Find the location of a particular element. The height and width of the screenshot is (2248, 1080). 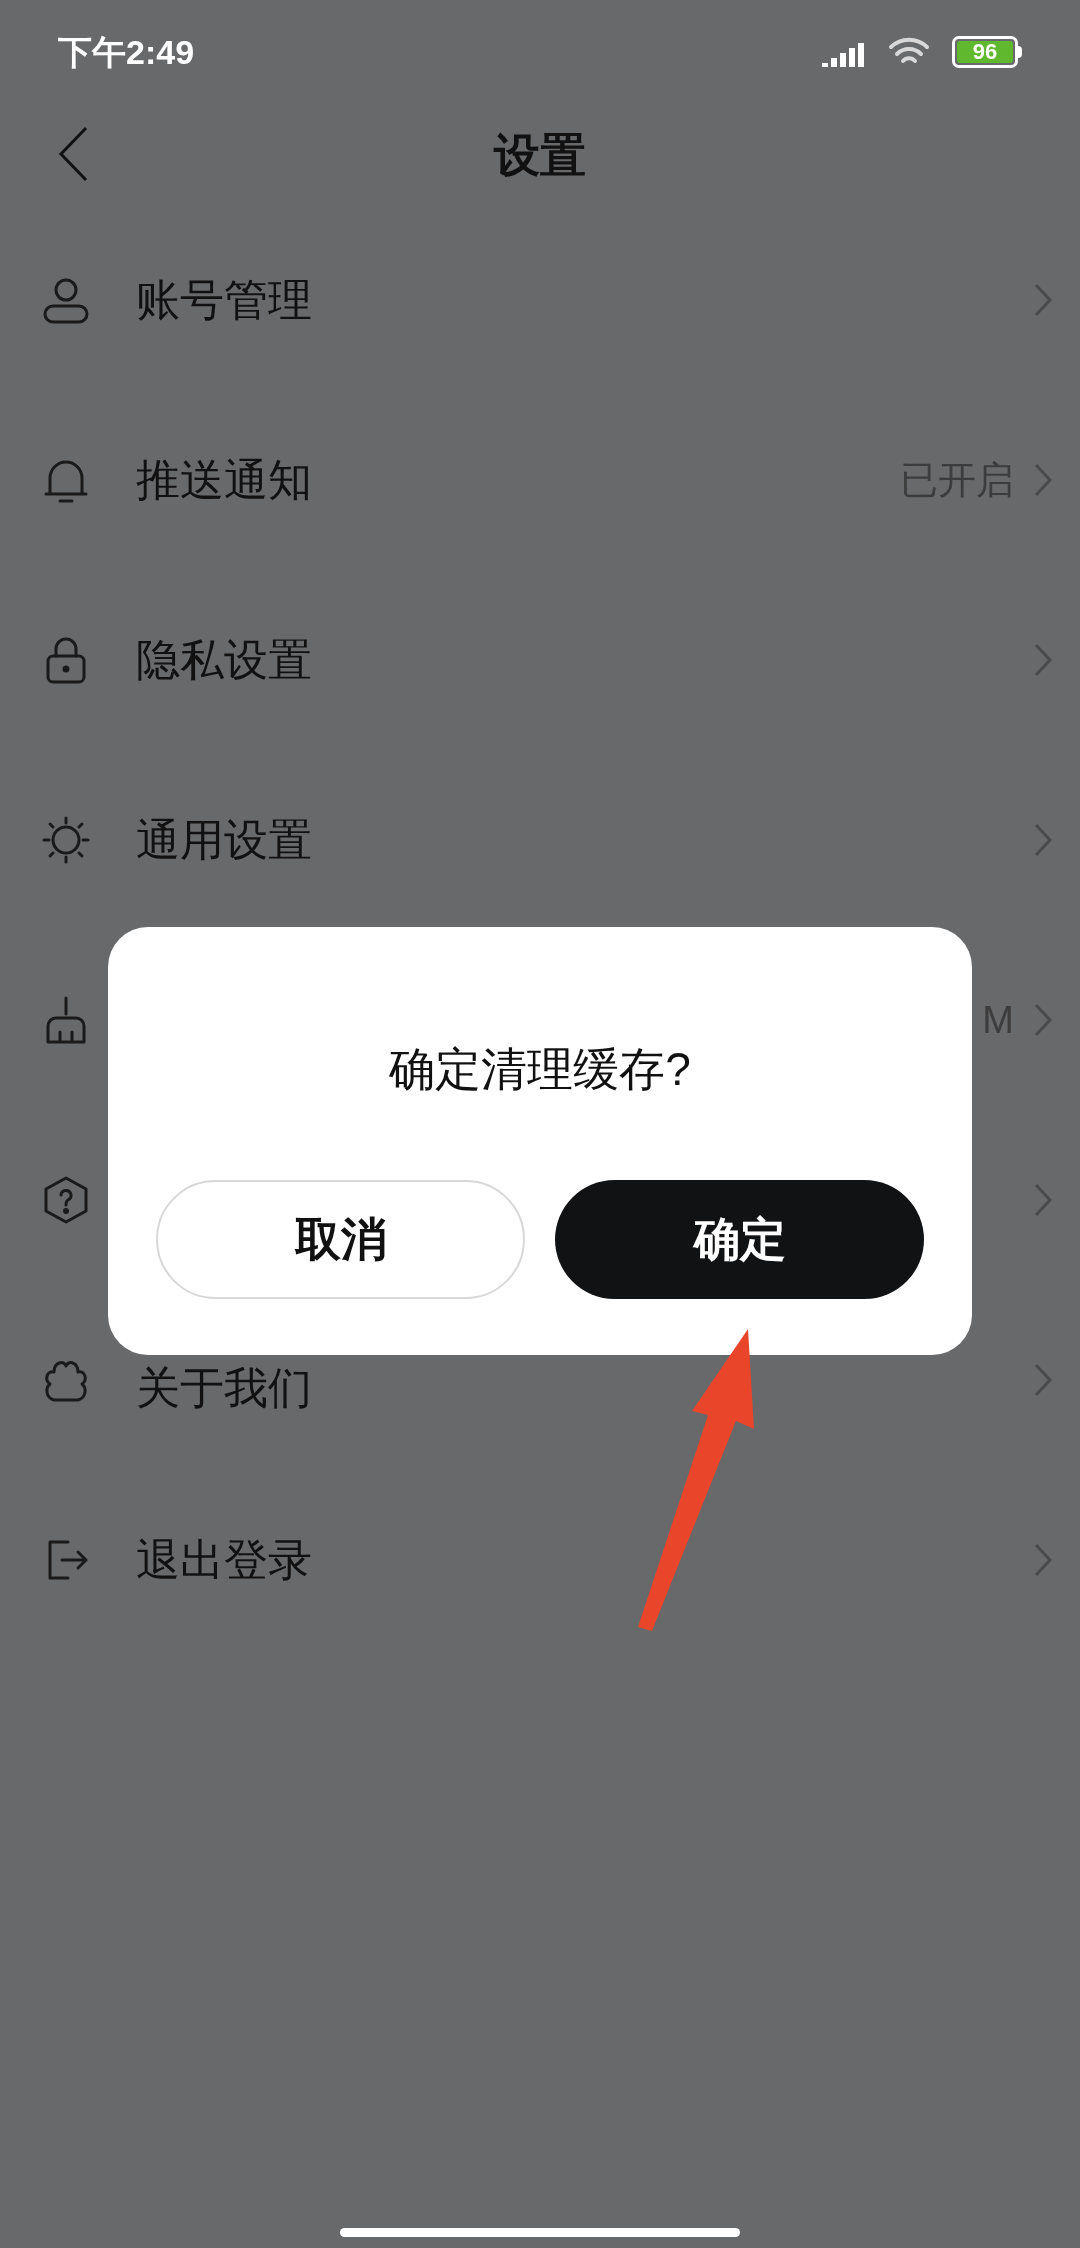

cancel-button: 取消 is located at coordinates (340, 1239).